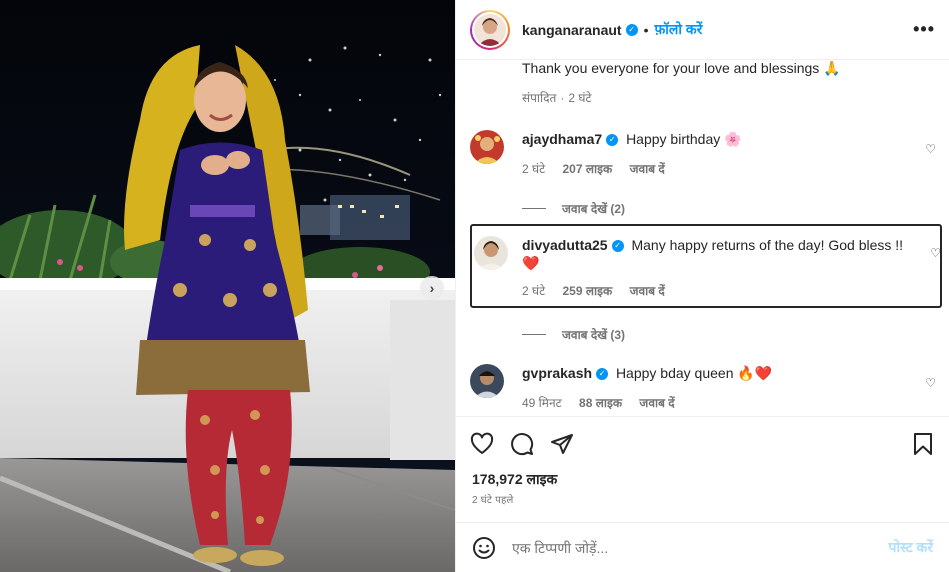  I want to click on caption-time: 2 घंटे, so click(580, 98).